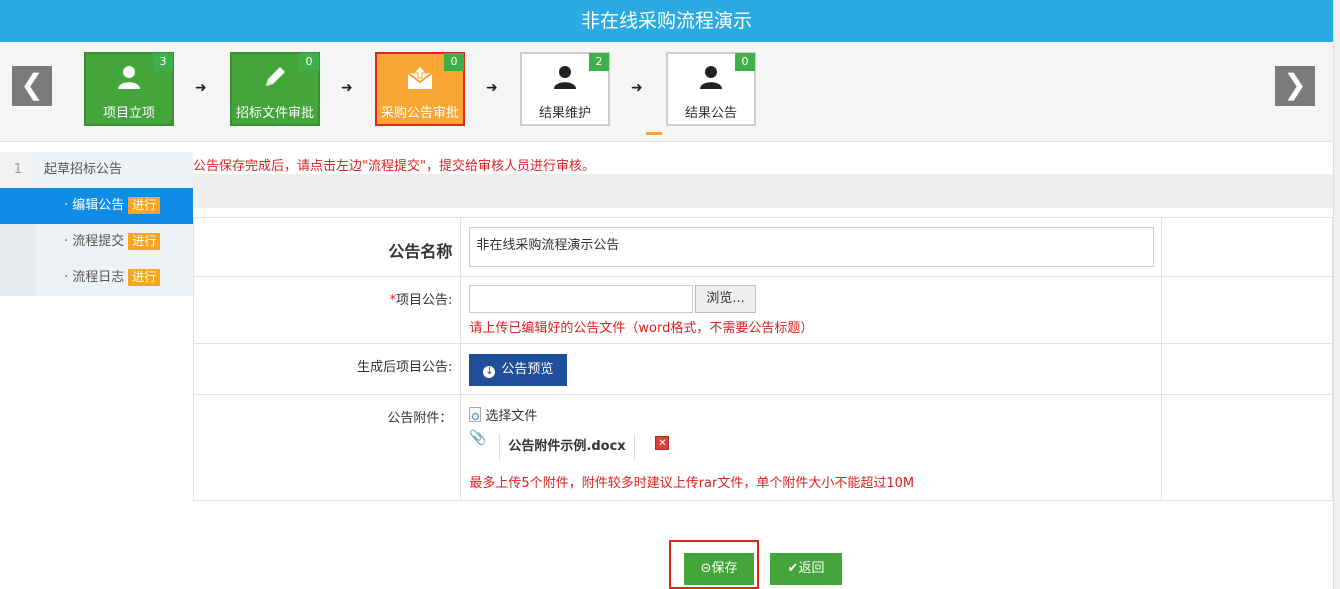  I want to click on sidebar-item-label: · 编辑公告, so click(94, 205).